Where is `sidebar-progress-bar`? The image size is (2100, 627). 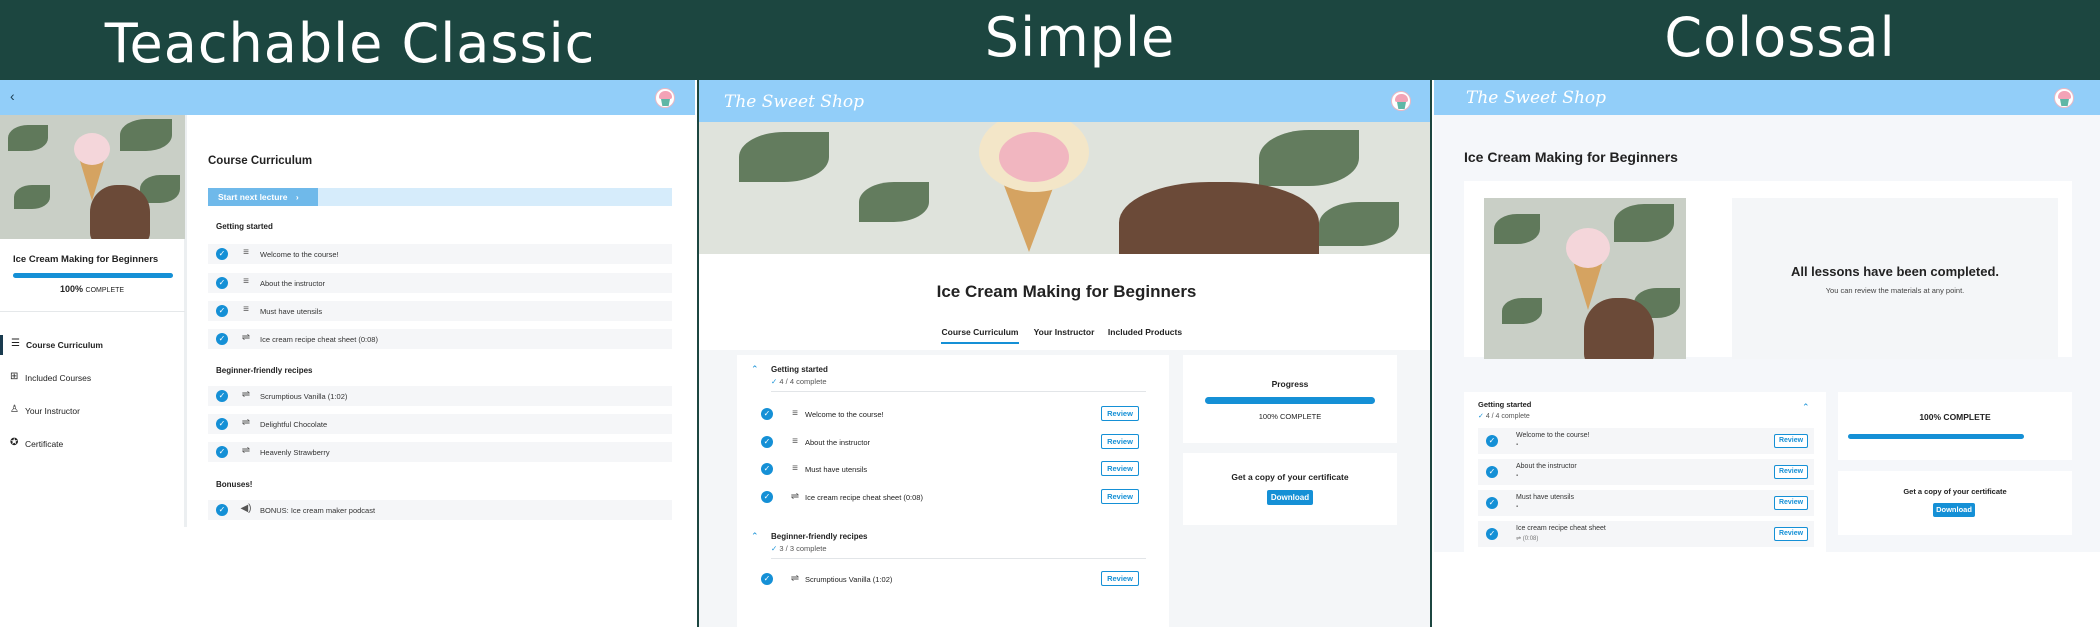 sidebar-progress-bar is located at coordinates (93, 275).